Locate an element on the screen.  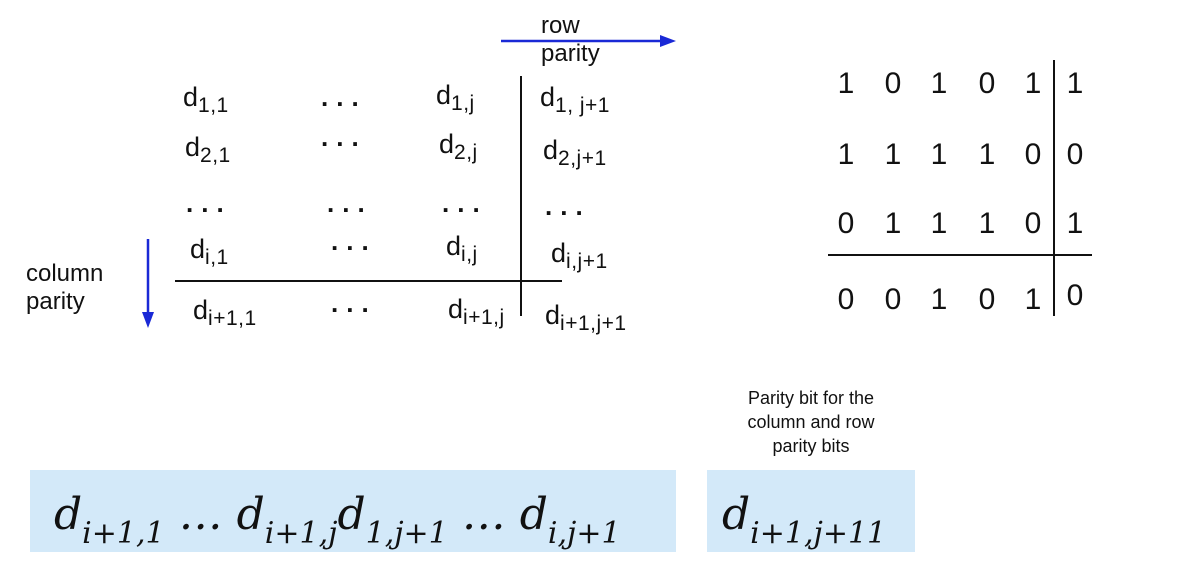
example-horizontal-separator is located at coordinates (960, 255).